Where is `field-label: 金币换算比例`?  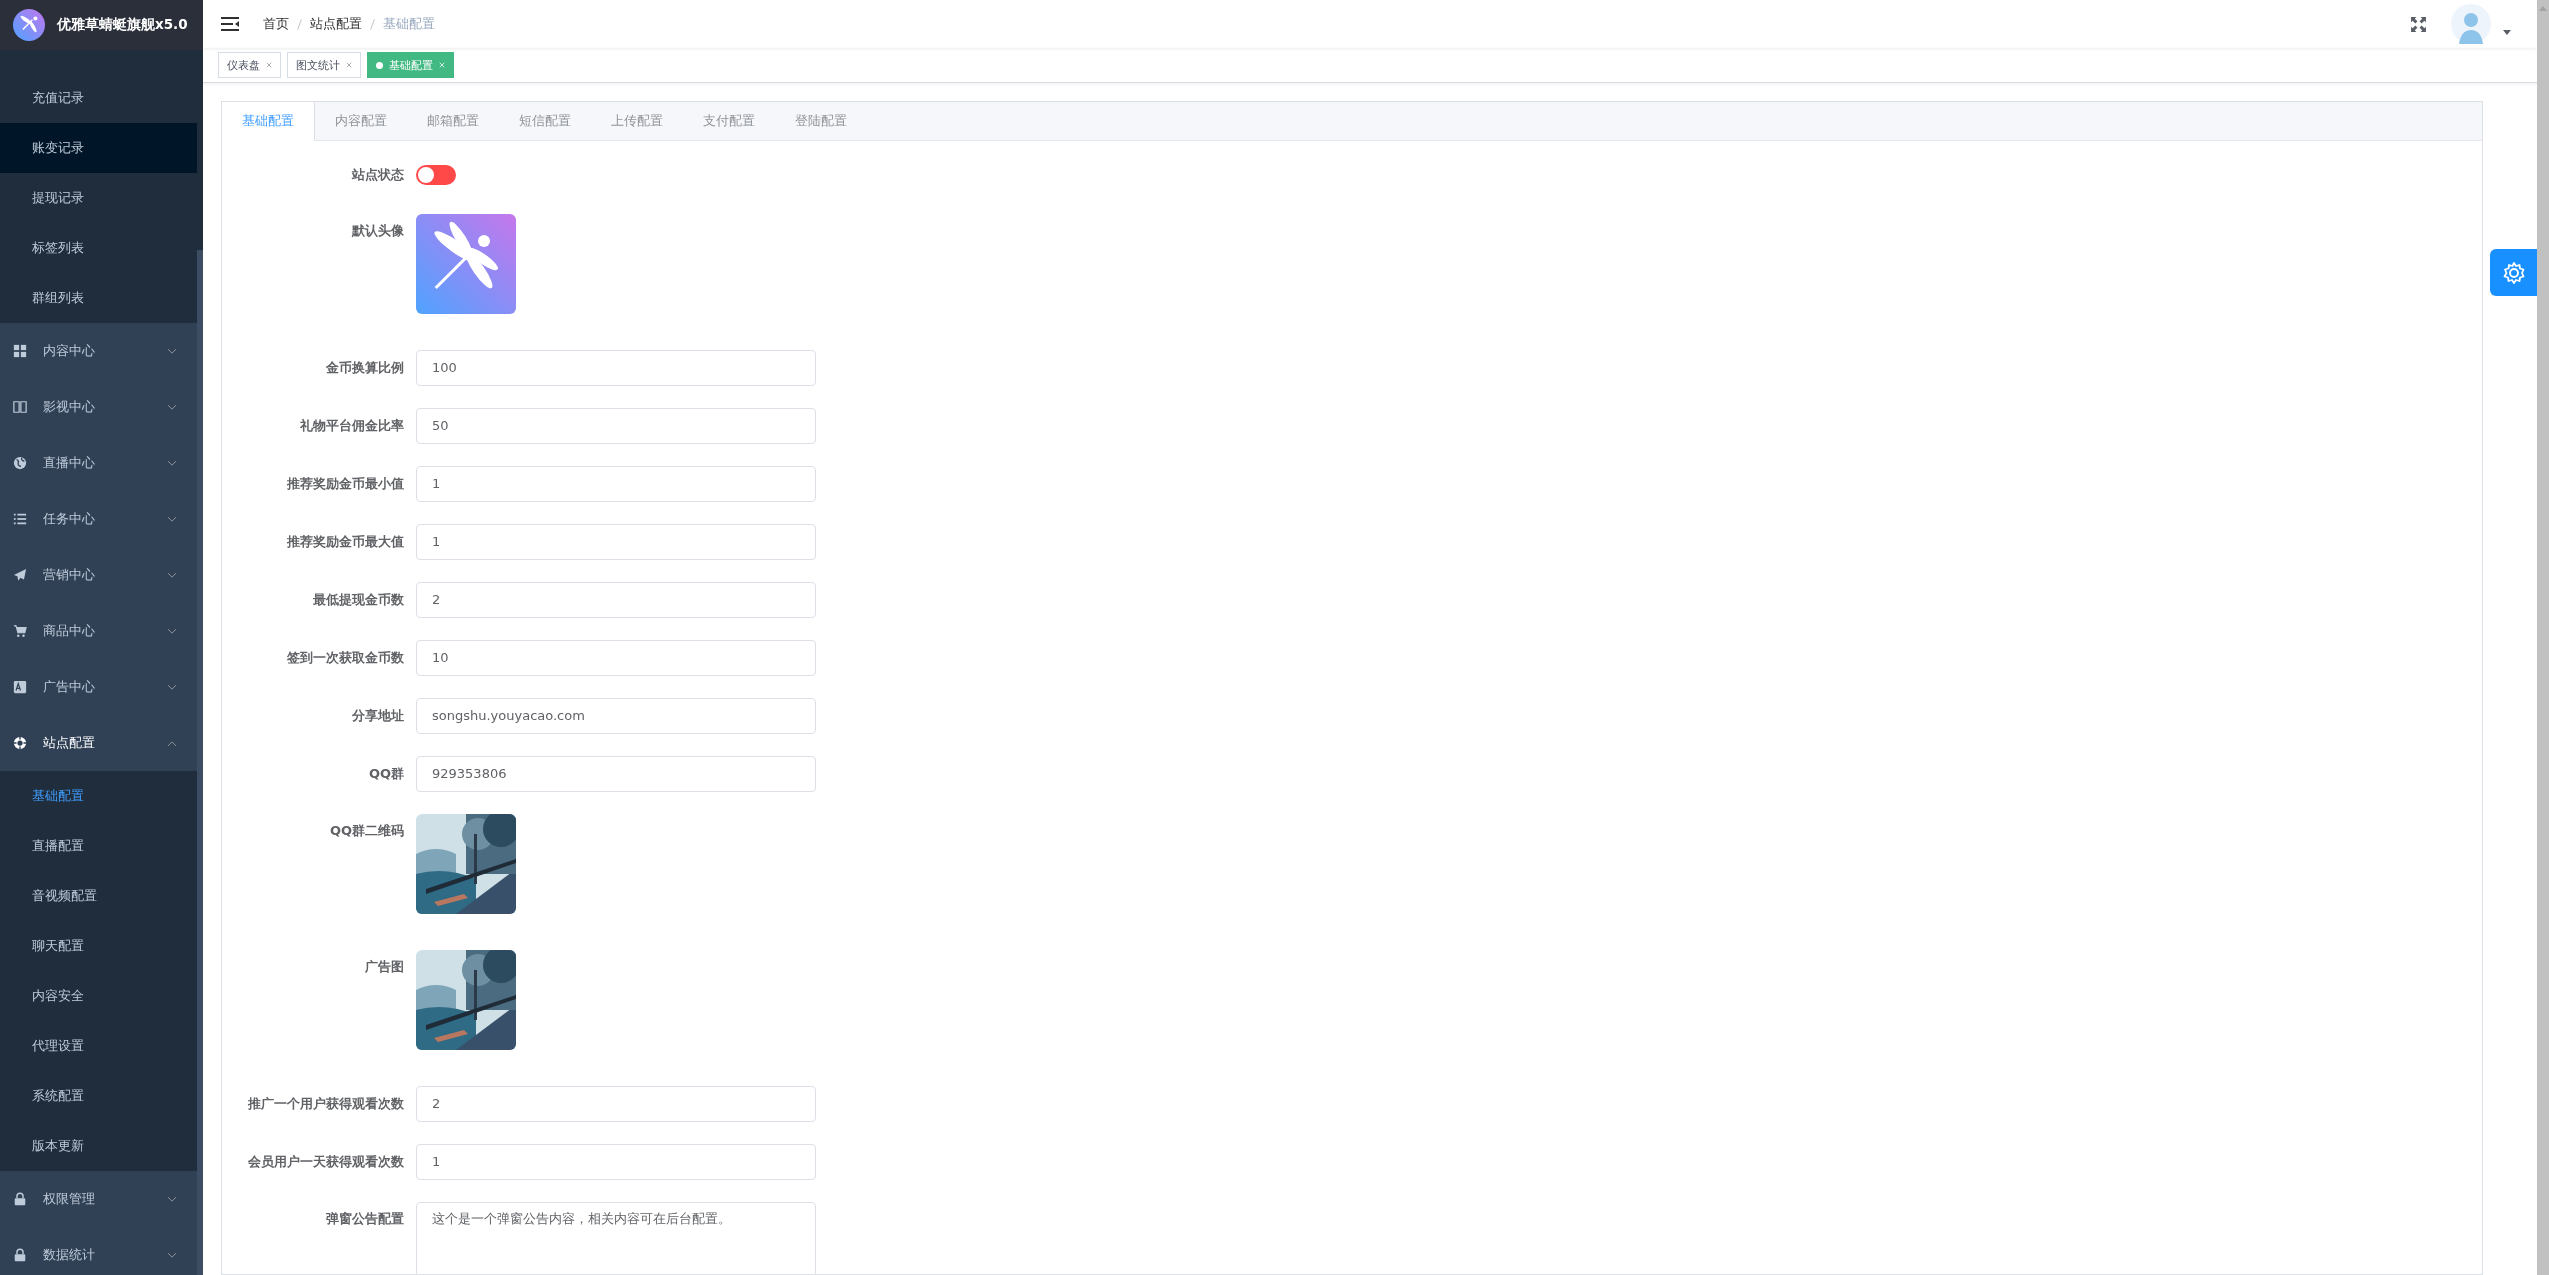
field-label: 金币换算比例 is located at coordinates (365, 368).